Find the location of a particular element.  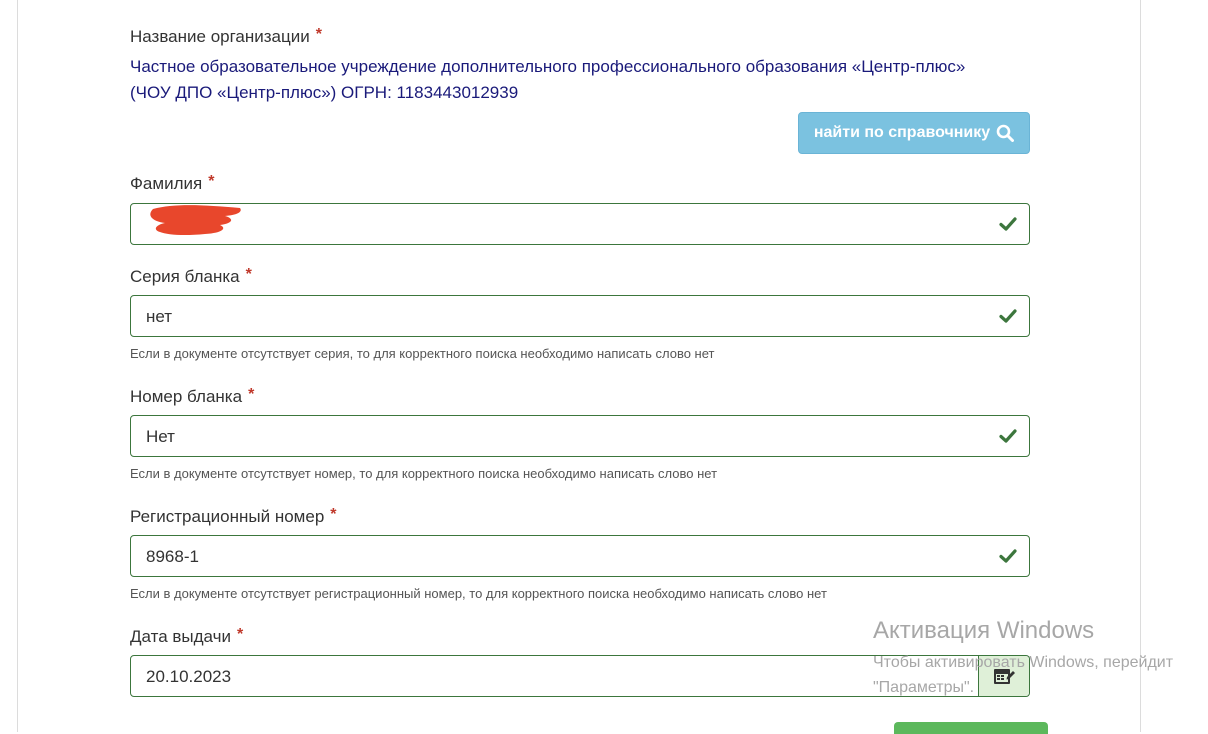

surname-label: Фамилия * is located at coordinates (172, 183).